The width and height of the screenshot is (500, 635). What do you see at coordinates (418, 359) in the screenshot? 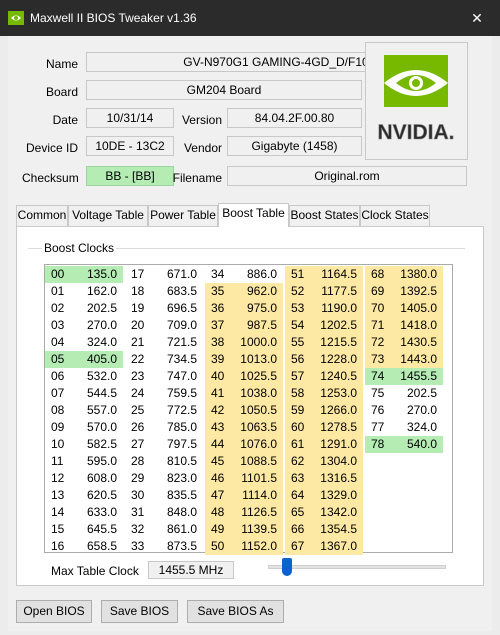
I see `boost-cell-value: 1443.0` at bounding box center [418, 359].